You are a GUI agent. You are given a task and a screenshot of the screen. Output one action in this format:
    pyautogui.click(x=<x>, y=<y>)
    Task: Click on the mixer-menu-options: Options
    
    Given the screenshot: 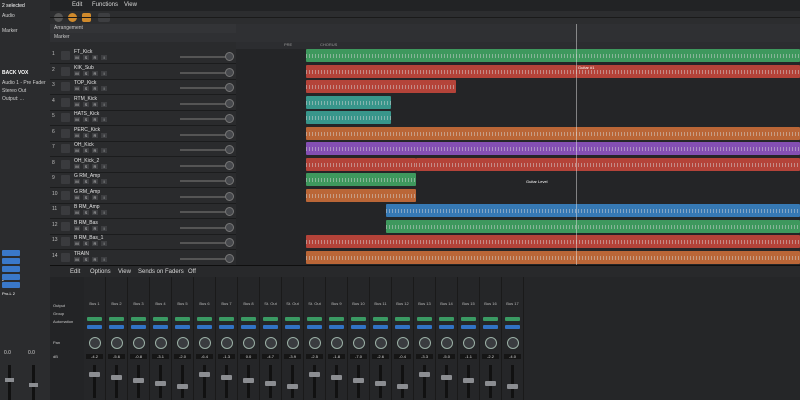 What is the action you would take?
    pyautogui.click(x=100, y=272)
    